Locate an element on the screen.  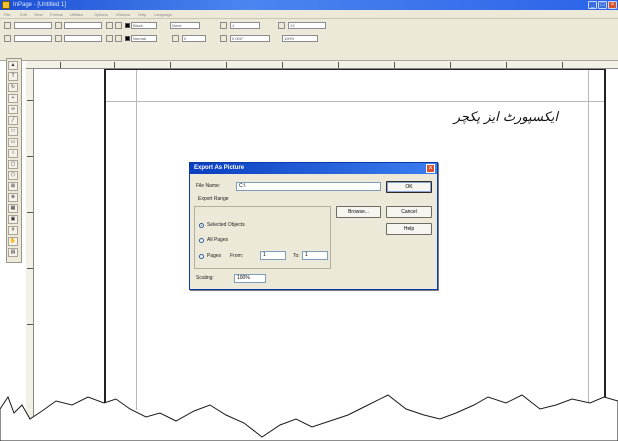
table-tool-icon: ▦ is located at coordinates (13, 208).